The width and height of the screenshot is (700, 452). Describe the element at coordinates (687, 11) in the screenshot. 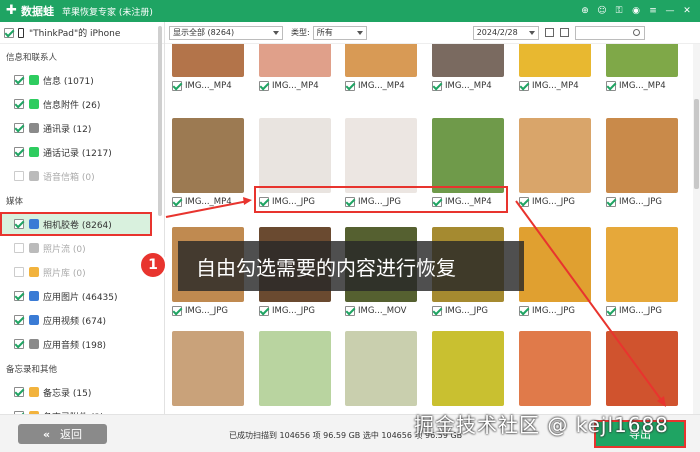

I see `close-icon: ✕` at that location.